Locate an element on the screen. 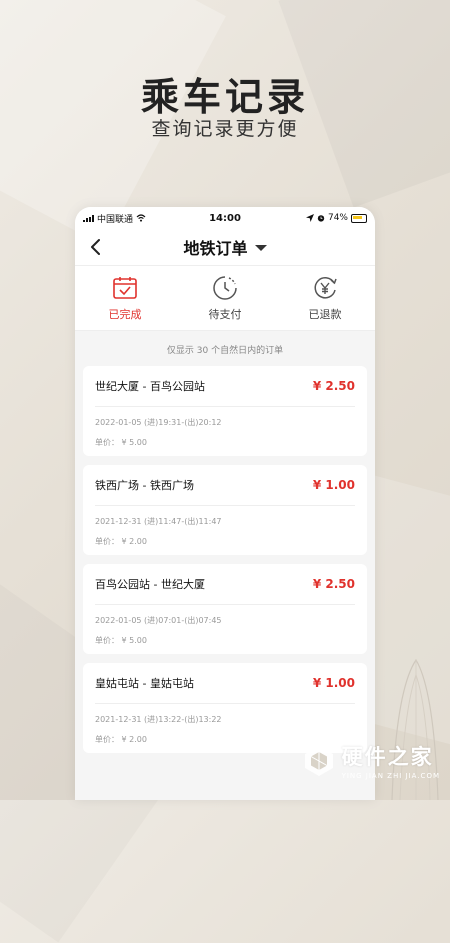 The image size is (450, 943). caret-down-icon is located at coordinates (260, 248).